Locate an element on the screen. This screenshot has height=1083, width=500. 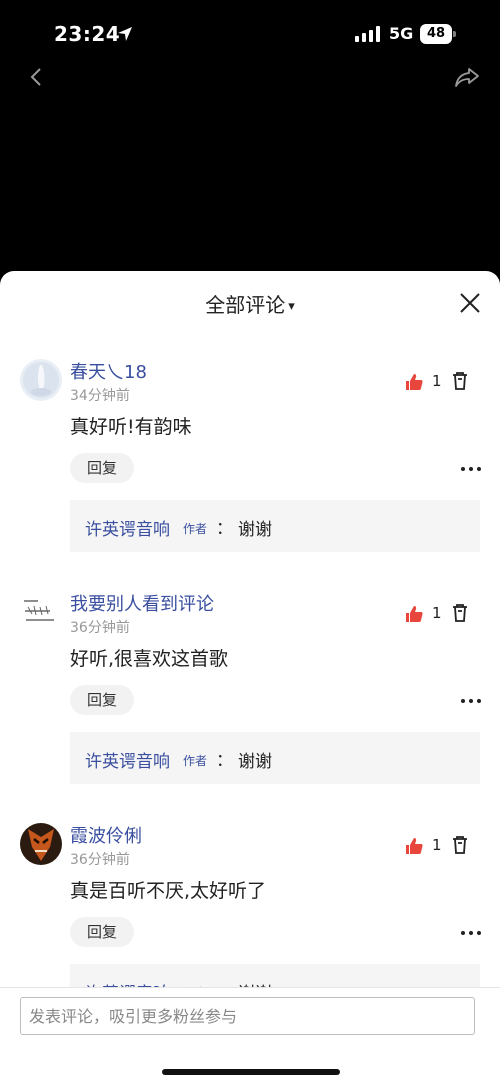
share-icon is located at coordinates (467, 77).